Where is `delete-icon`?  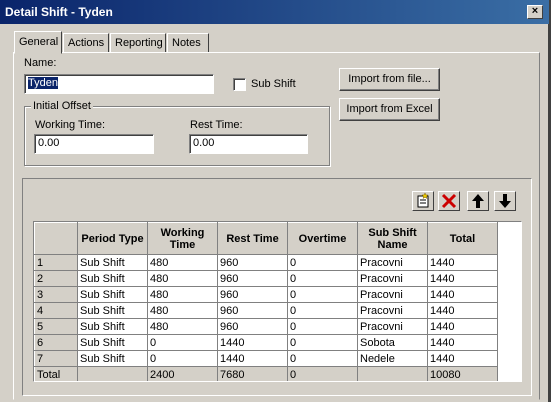
delete-icon is located at coordinates (449, 201).